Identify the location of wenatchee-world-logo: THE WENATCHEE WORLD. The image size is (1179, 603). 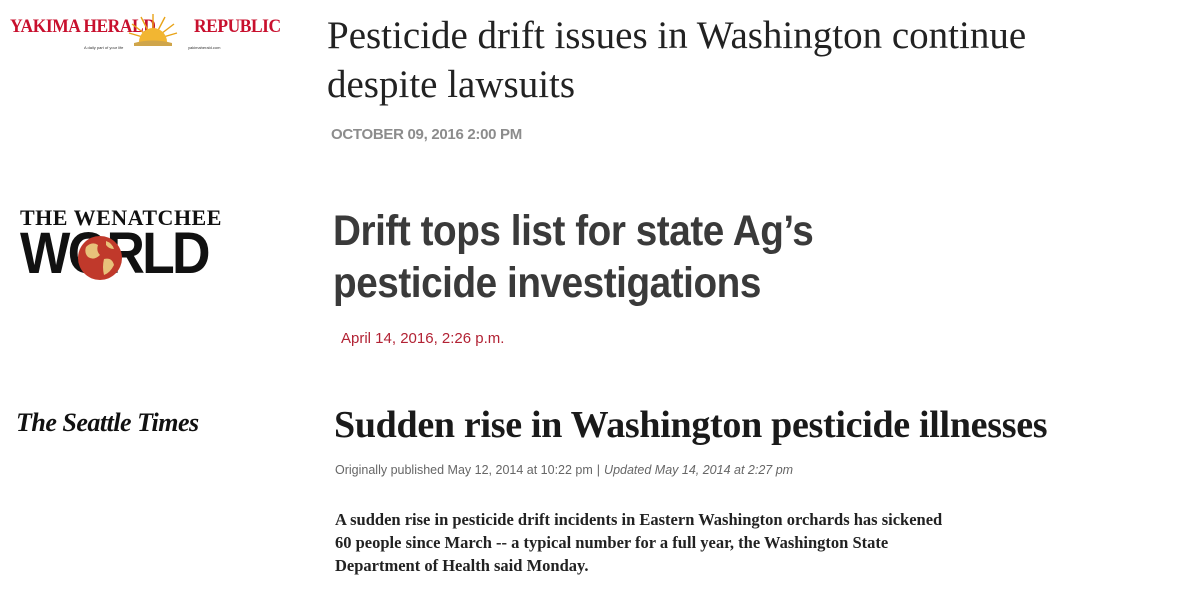
(120, 244).